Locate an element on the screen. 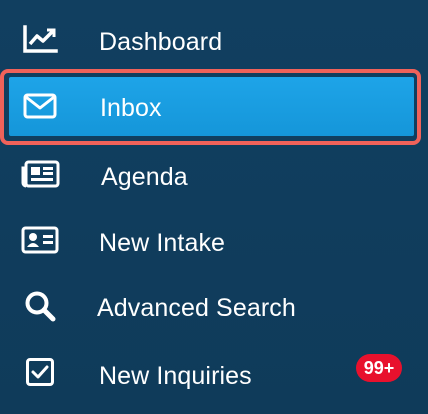 The height and width of the screenshot is (414, 428). sidebar-item-label: Agenda is located at coordinates (144, 177).